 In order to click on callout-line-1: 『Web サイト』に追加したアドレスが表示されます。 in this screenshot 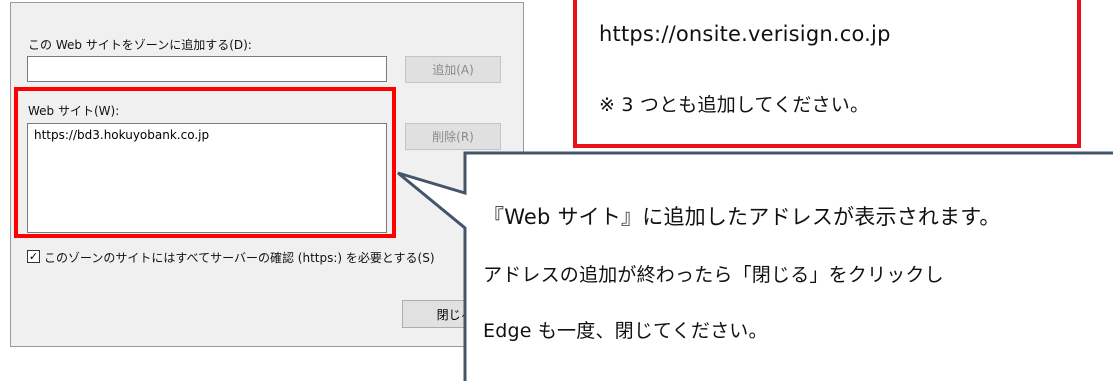, I will do `click(742, 217)`.